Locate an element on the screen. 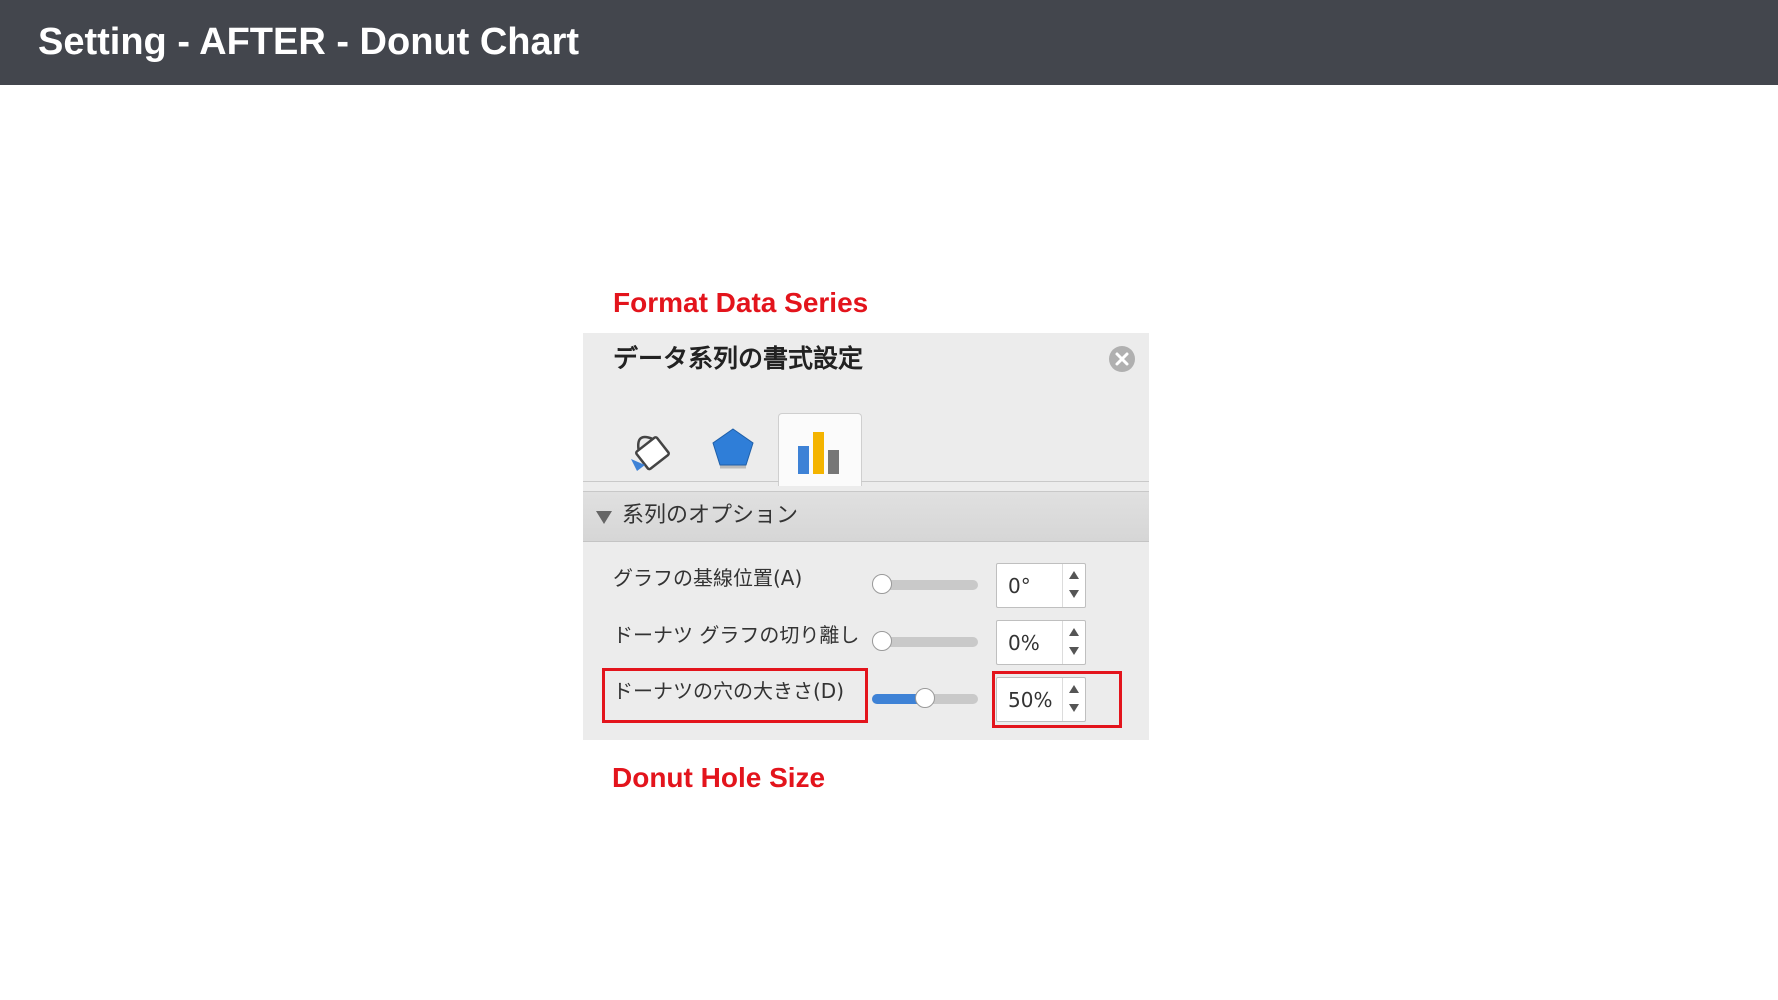 The height and width of the screenshot is (1000, 1778). highlight-box-hole-size-value is located at coordinates (1057, 699).